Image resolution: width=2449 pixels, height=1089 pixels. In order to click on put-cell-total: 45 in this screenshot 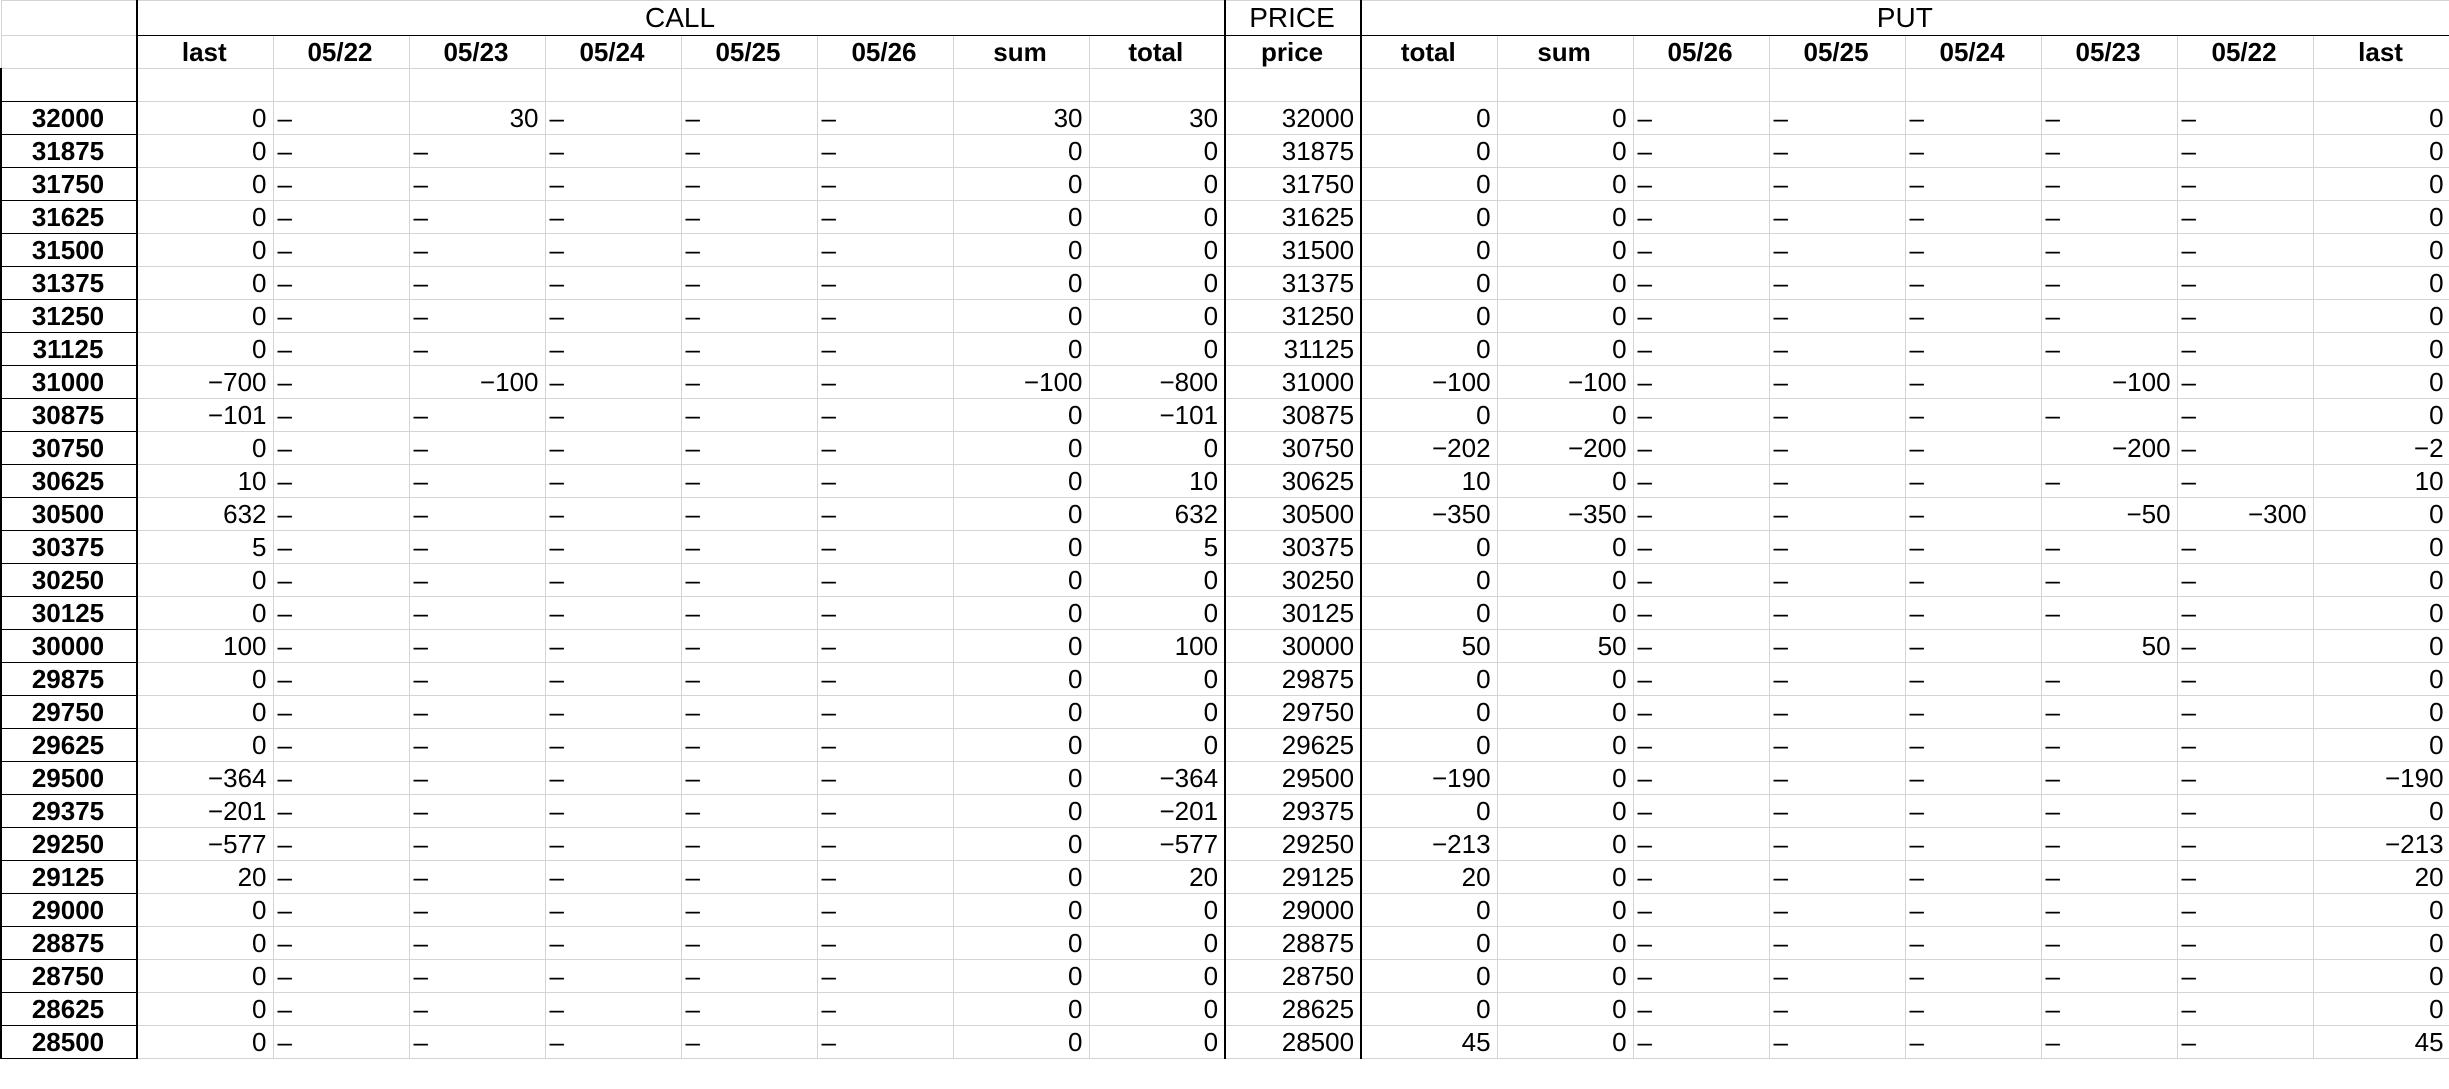, I will do `click(1429, 1042)`.